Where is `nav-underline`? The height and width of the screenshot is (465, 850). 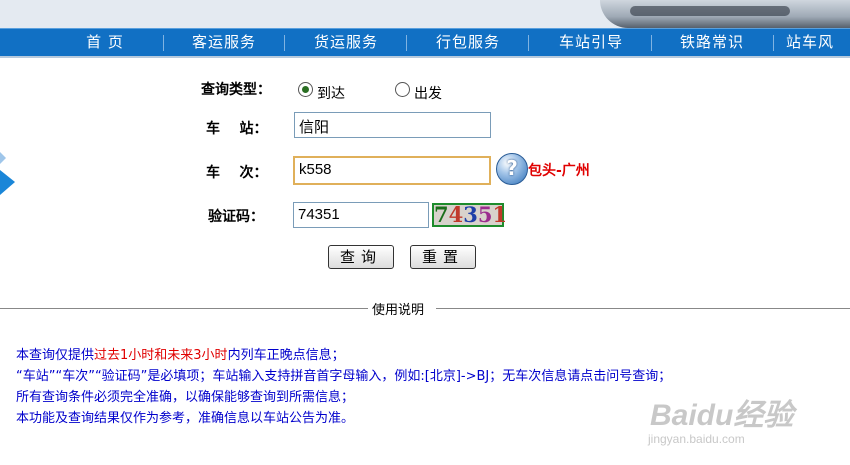 nav-underline is located at coordinates (425, 57).